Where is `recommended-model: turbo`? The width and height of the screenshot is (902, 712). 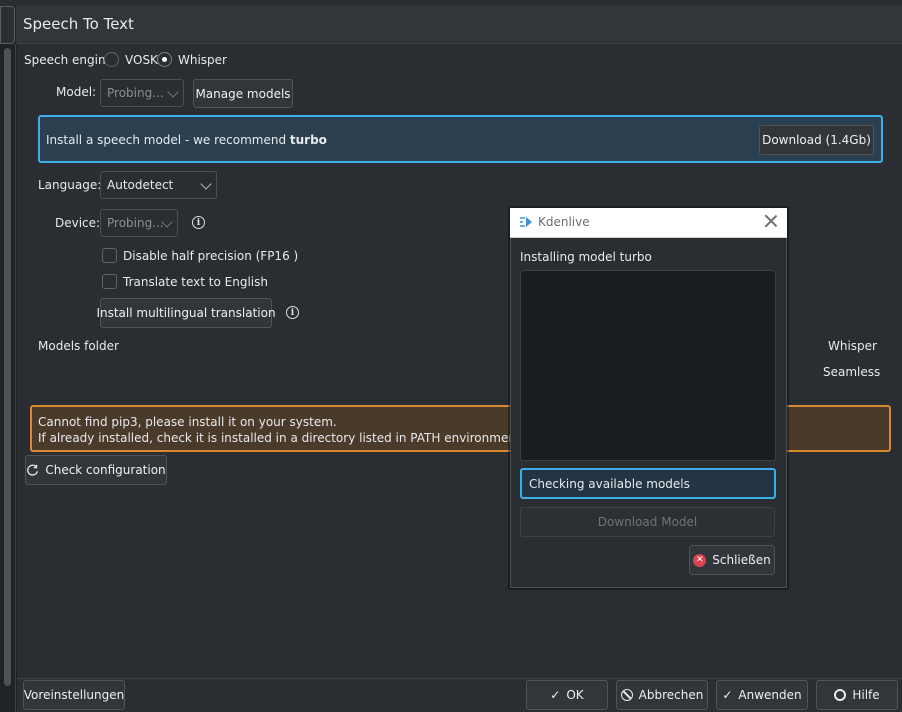
recommended-model: turbo is located at coordinates (308, 140).